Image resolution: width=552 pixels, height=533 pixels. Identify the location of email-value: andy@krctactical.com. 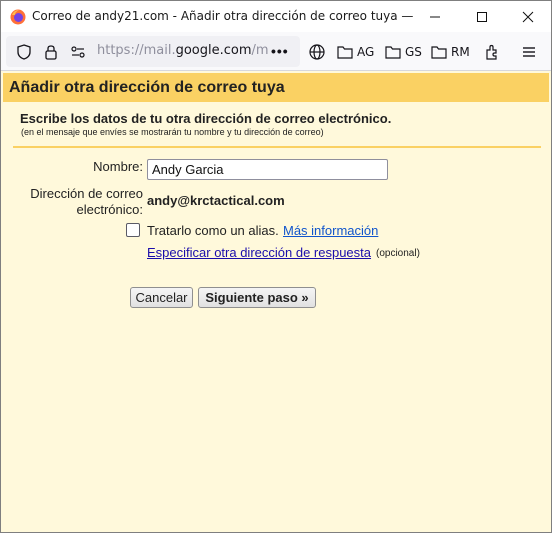
(216, 200).